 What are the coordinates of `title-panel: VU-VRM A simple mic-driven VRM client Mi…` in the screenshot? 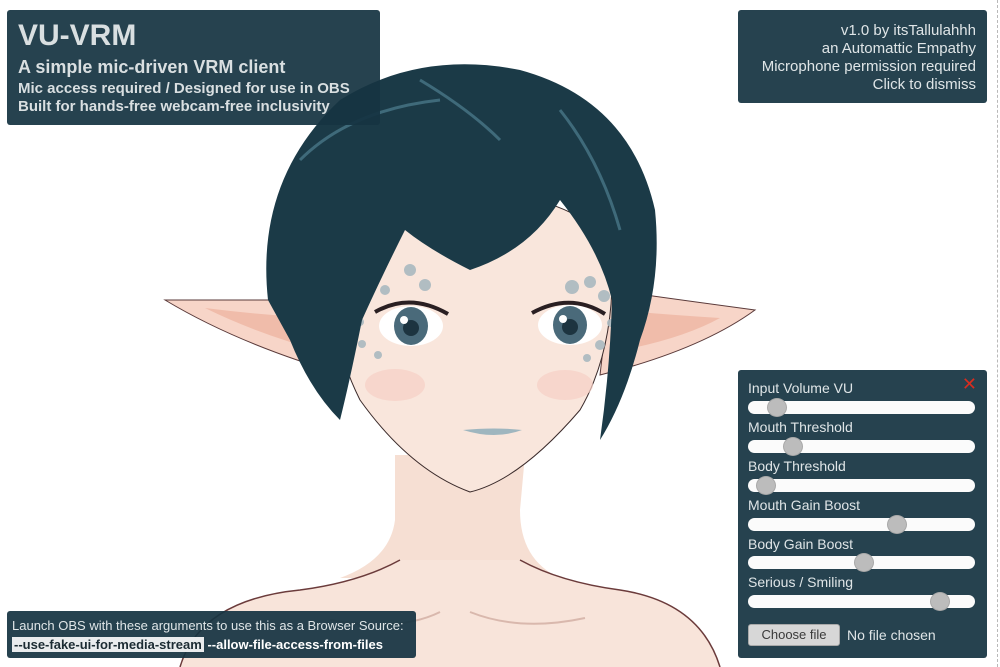 It's located at (193, 67).